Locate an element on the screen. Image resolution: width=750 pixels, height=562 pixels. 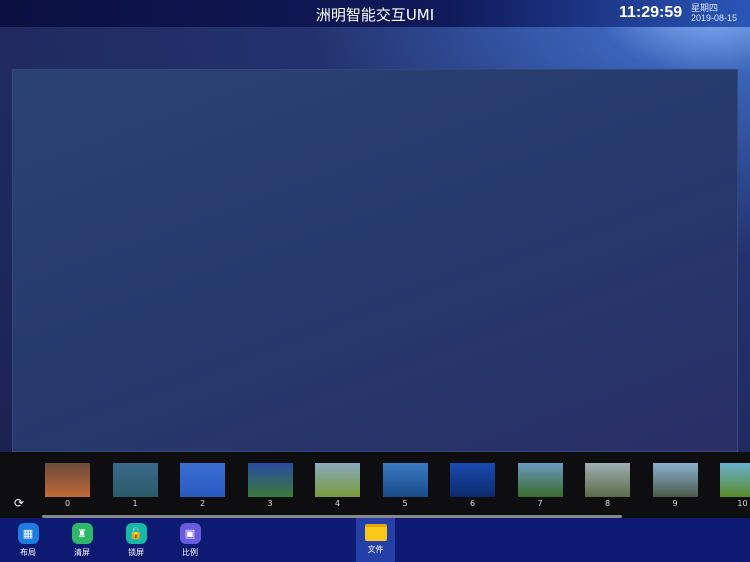
thumbnail-label: 6 is located at coordinates (472, 503).